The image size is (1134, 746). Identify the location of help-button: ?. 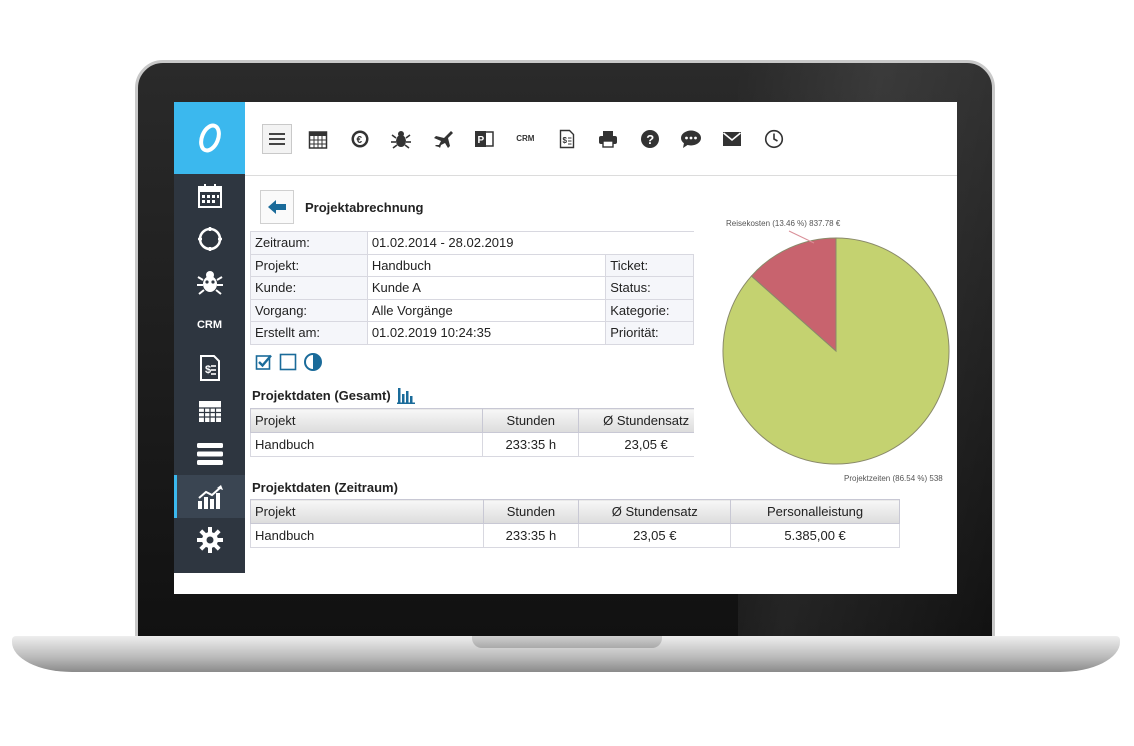
(650, 139).